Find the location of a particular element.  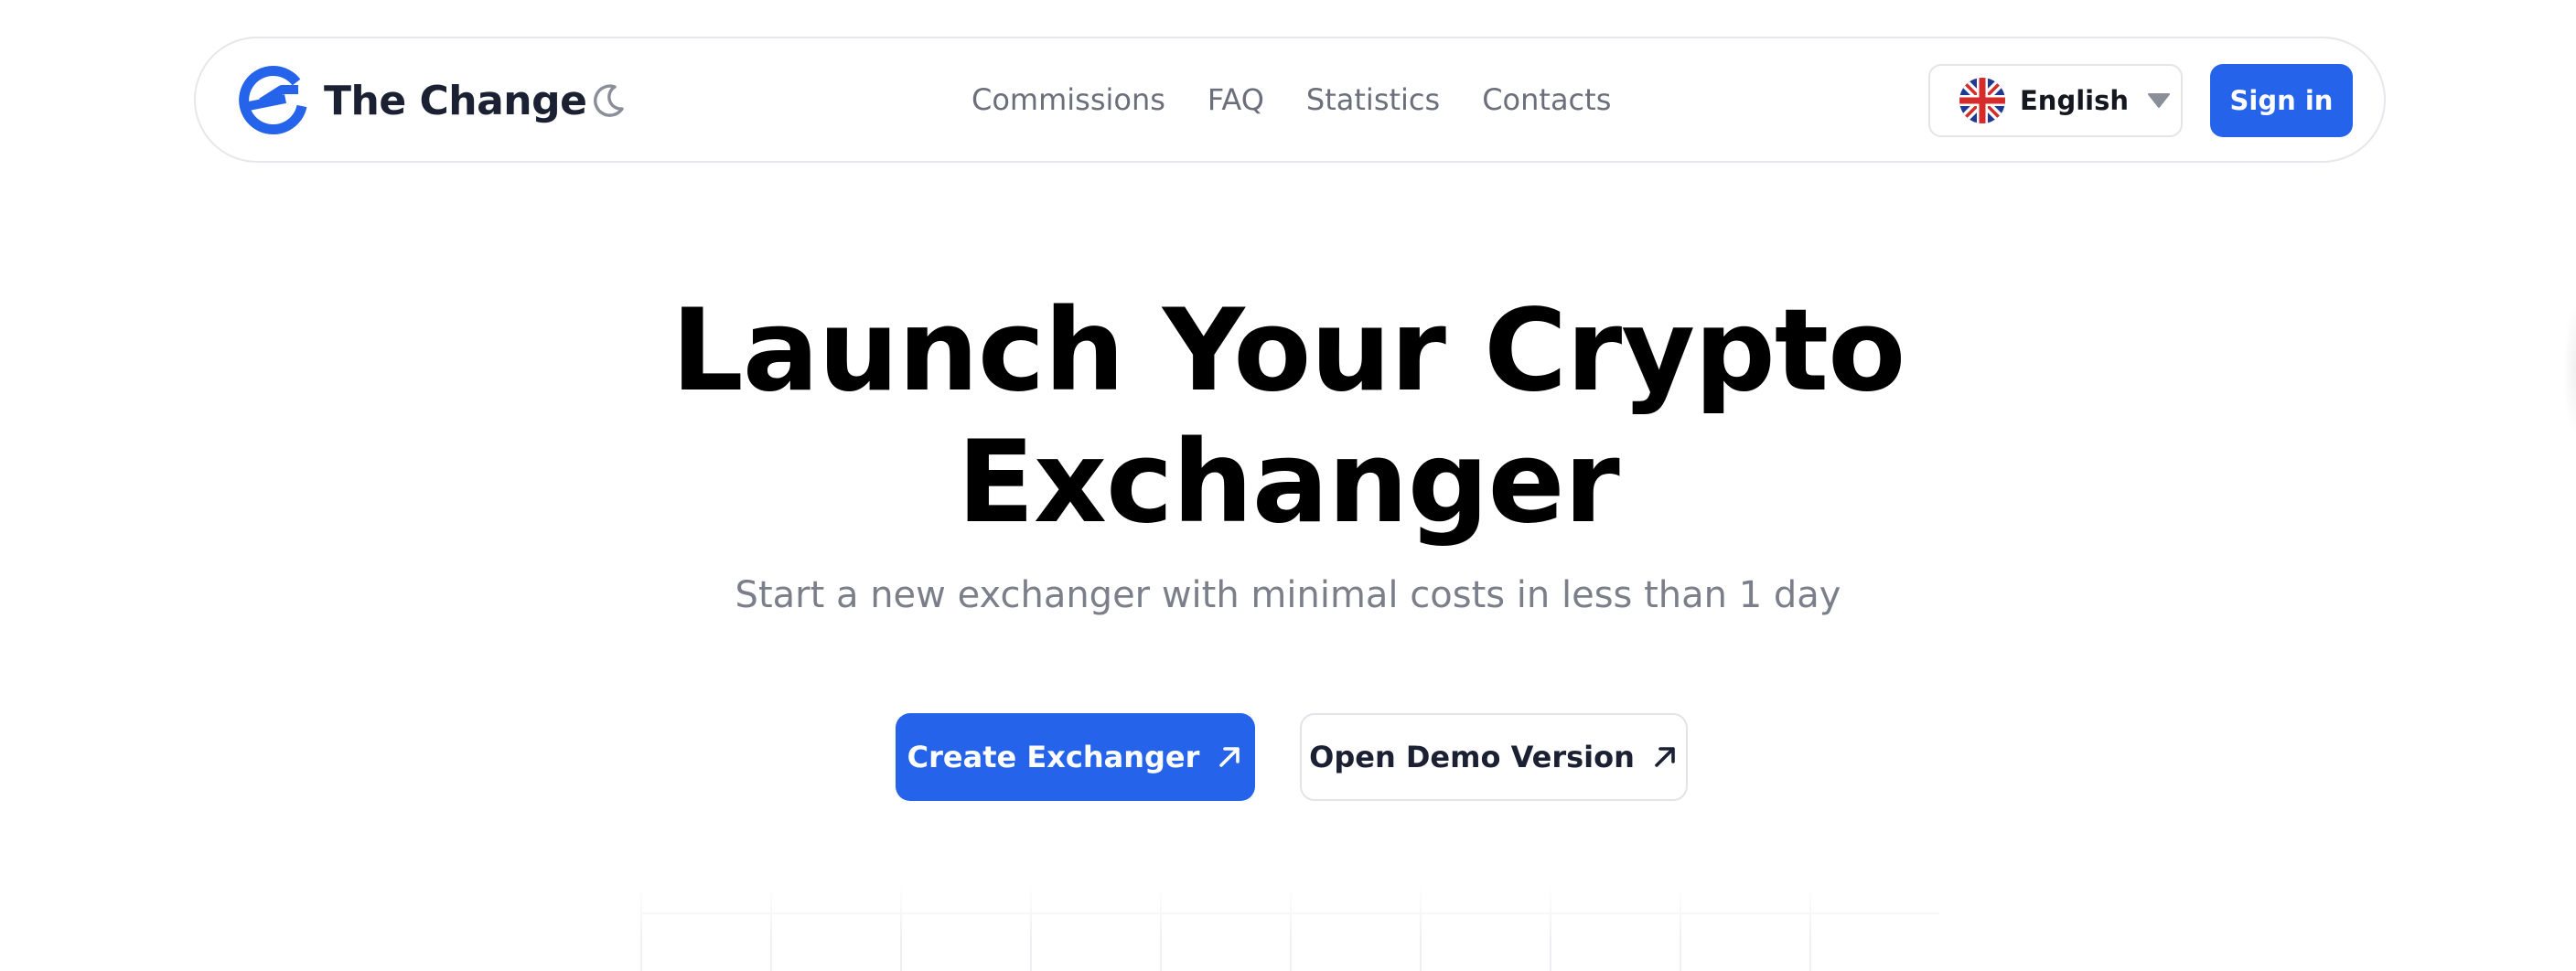

nav-commissions: Commissions is located at coordinates (1068, 99).